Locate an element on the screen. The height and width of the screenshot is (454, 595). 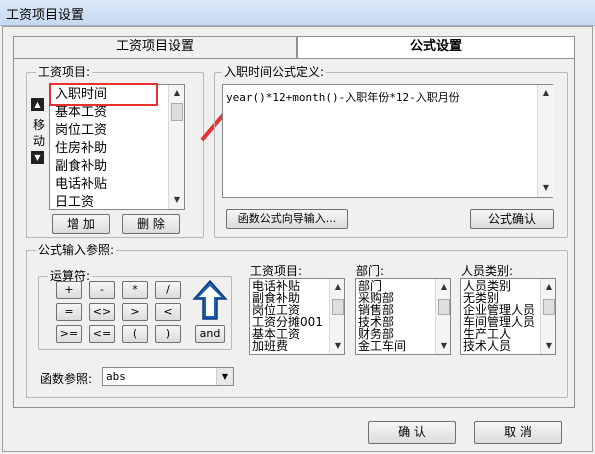
list-item: 副食补助 is located at coordinates (111, 166).